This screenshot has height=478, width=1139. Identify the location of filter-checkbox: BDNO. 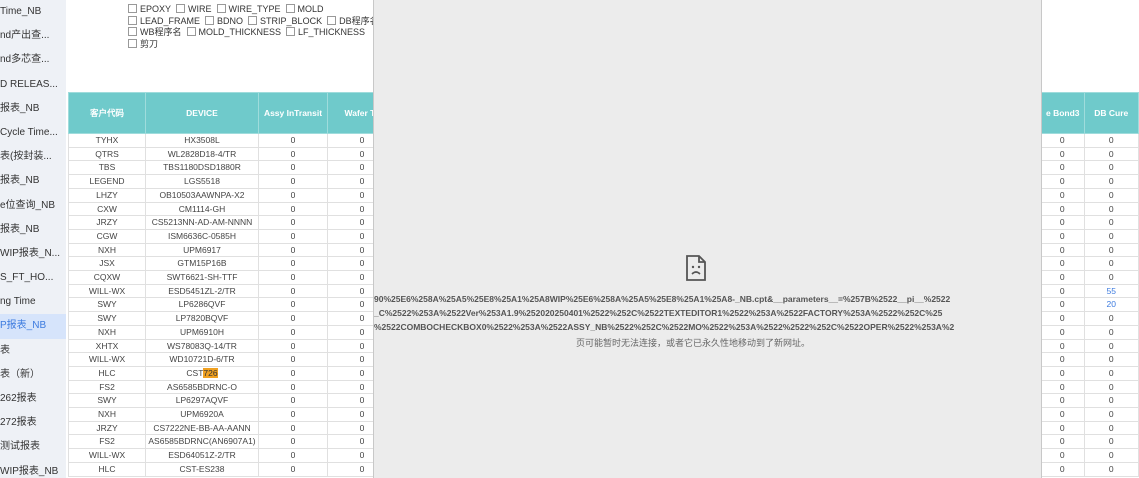
(224, 21).